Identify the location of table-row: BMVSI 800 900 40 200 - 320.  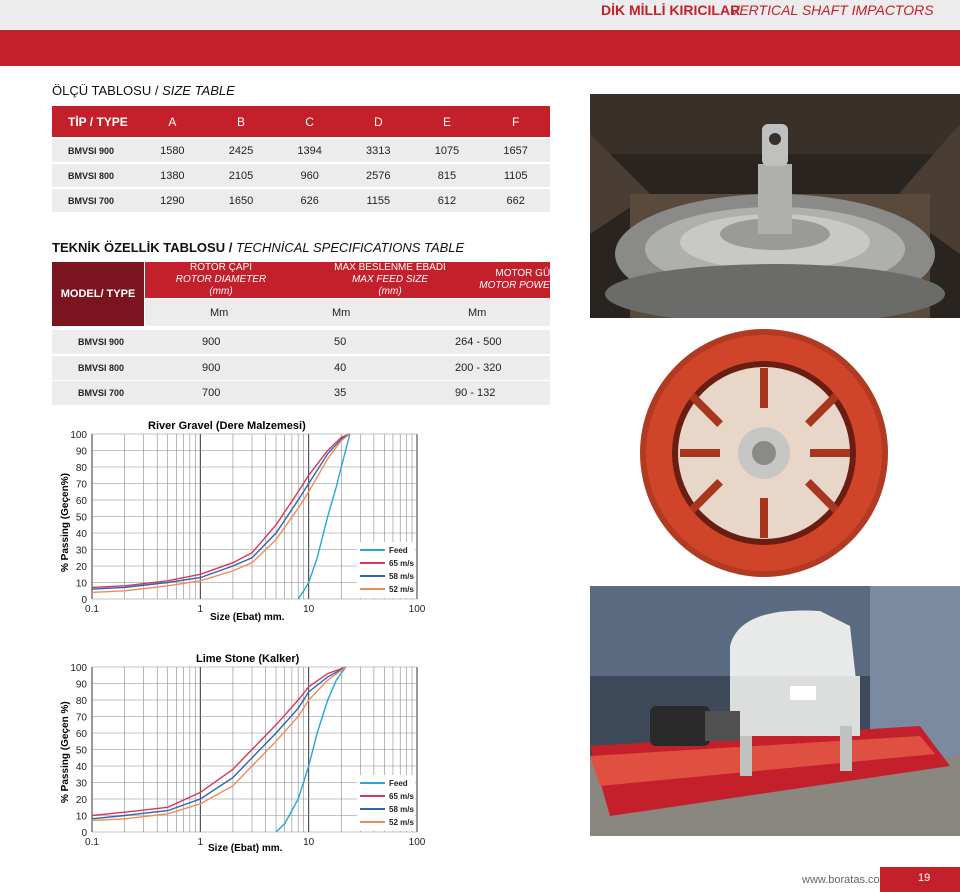
(301, 368).